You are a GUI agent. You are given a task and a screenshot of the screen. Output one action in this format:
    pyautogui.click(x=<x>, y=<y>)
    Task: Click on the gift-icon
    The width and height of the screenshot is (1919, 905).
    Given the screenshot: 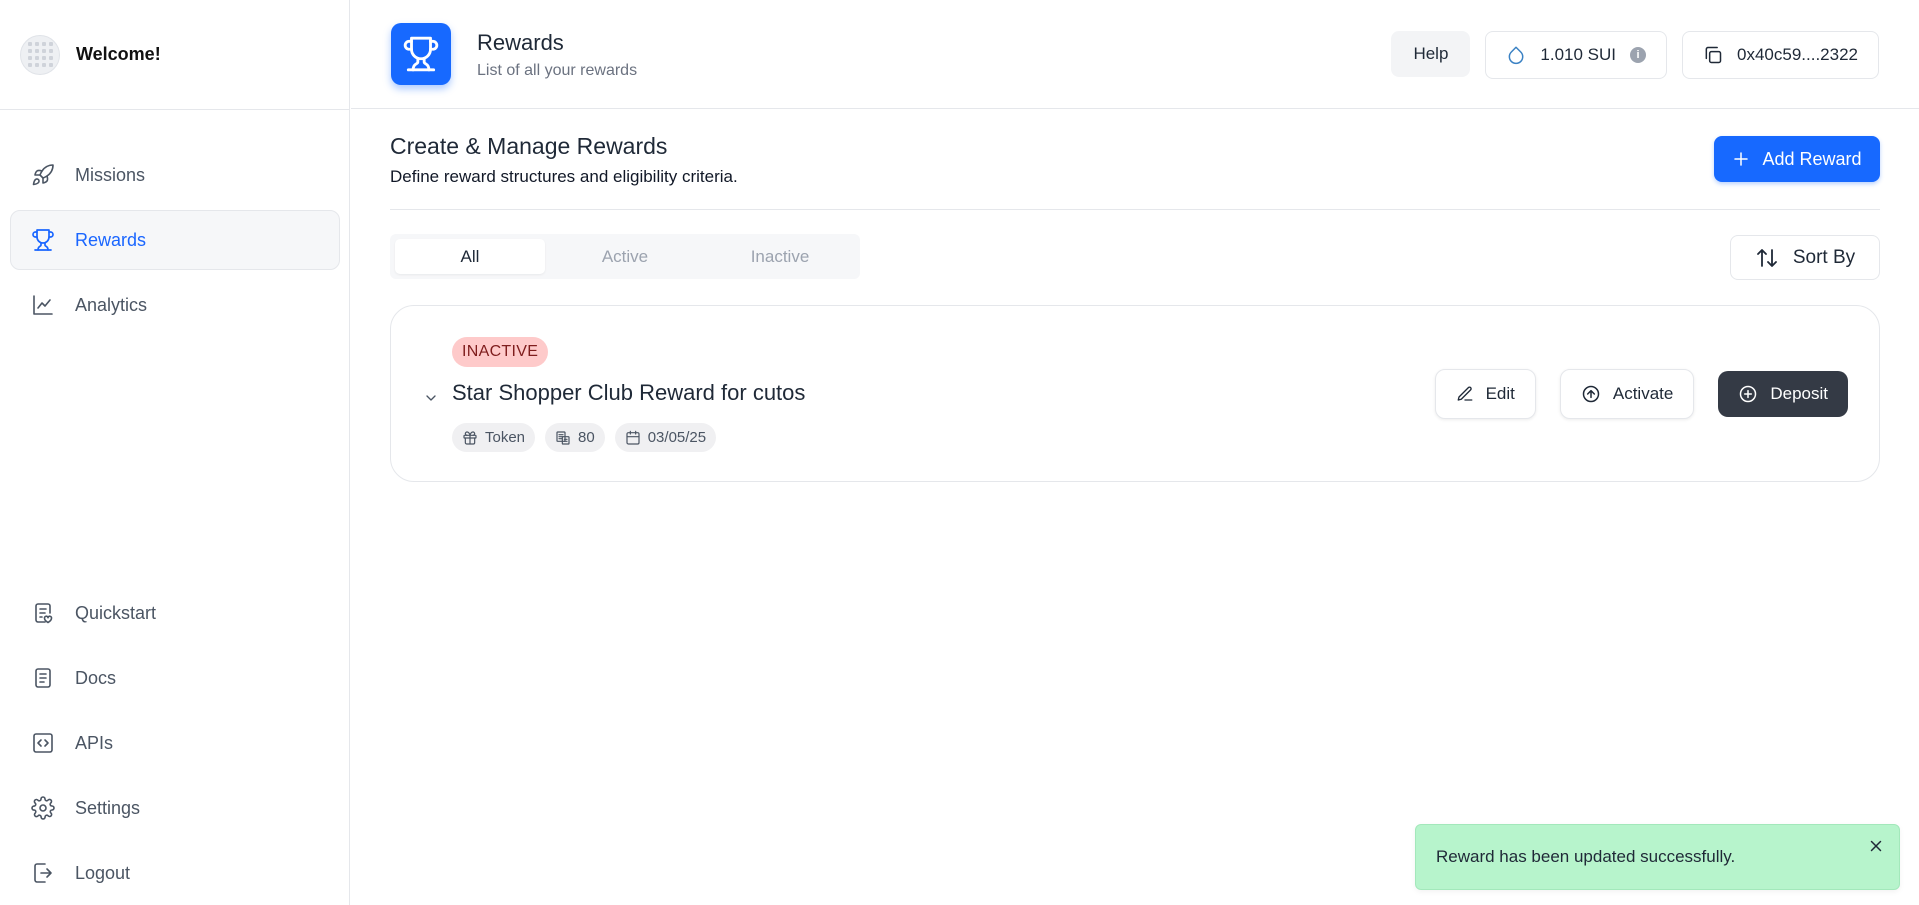 What is the action you would take?
    pyautogui.click(x=470, y=437)
    